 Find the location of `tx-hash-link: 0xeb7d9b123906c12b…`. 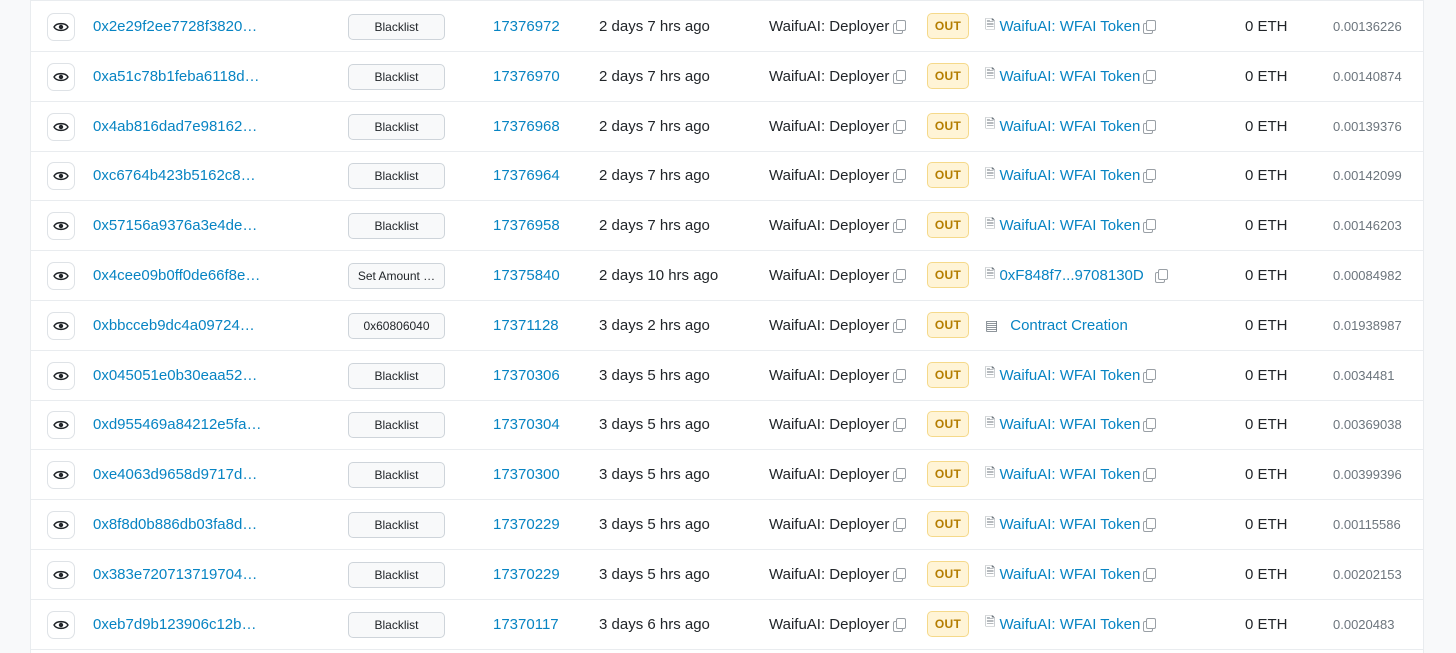

tx-hash-link: 0xeb7d9b123906c12b… is located at coordinates (174, 624).